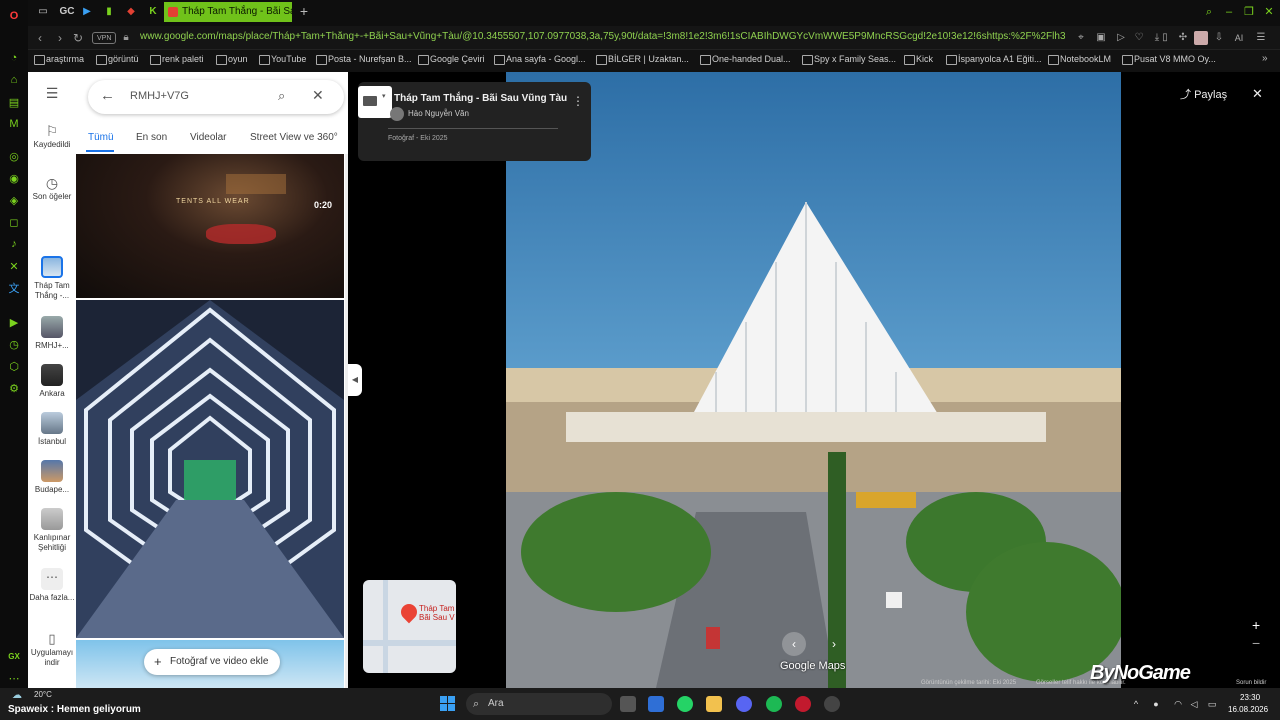  What do you see at coordinates (60, 38) in the screenshot?
I see `forward-icon: ›` at bounding box center [60, 38].